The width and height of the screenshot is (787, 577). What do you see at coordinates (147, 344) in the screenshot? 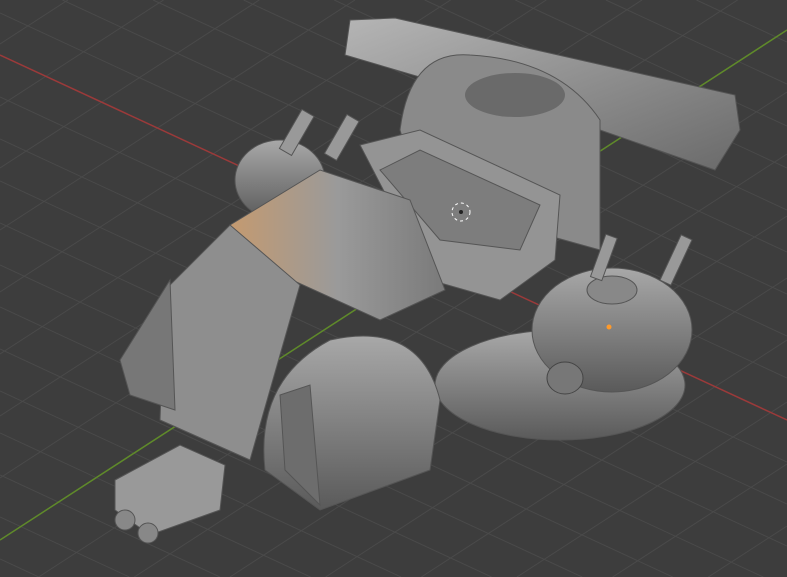
I see `left-tread` at bounding box center [147, 344].